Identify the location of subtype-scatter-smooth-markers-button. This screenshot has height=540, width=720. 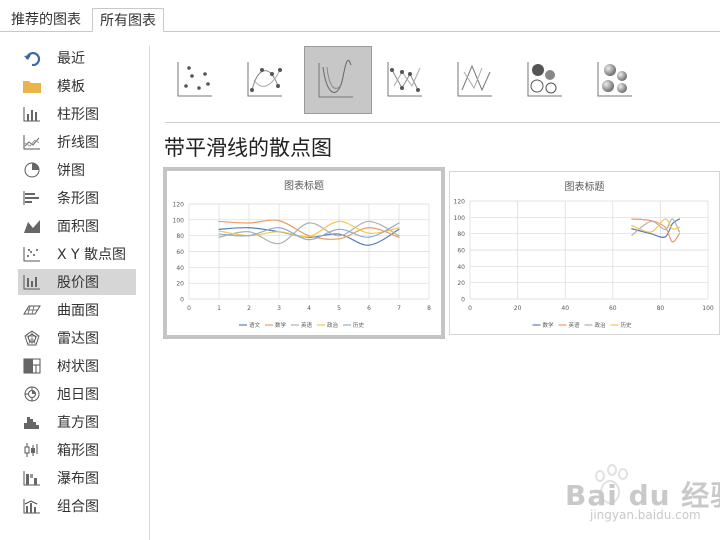
(268, 80).